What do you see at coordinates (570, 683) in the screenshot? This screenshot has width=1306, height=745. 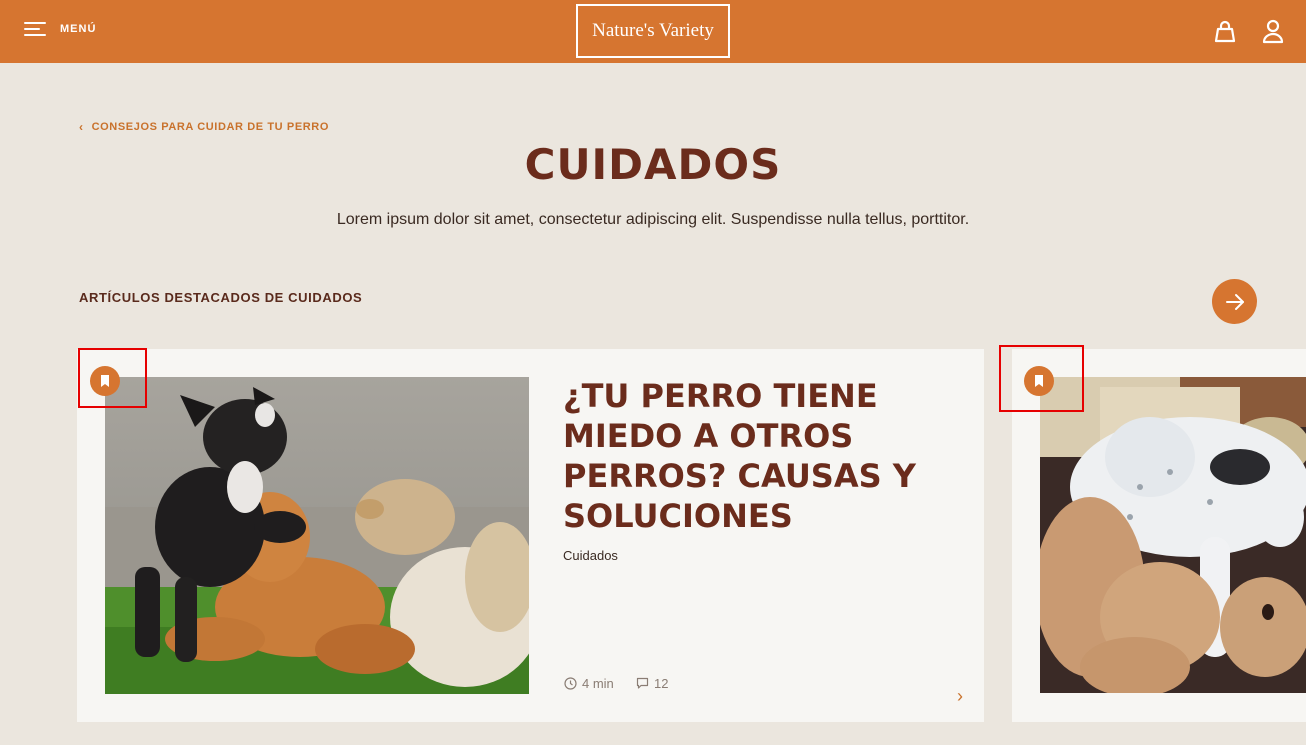 I see `clock-icon` at bounding box center [570, 683].